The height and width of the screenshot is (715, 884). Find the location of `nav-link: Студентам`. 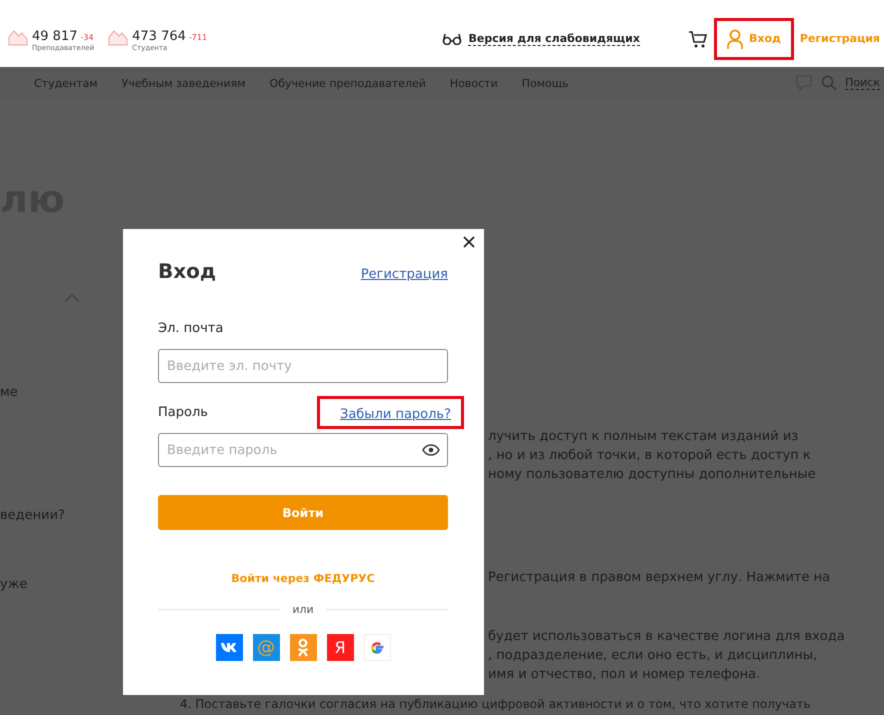

nav-link: Студентам is located at coordinates (66, 83).